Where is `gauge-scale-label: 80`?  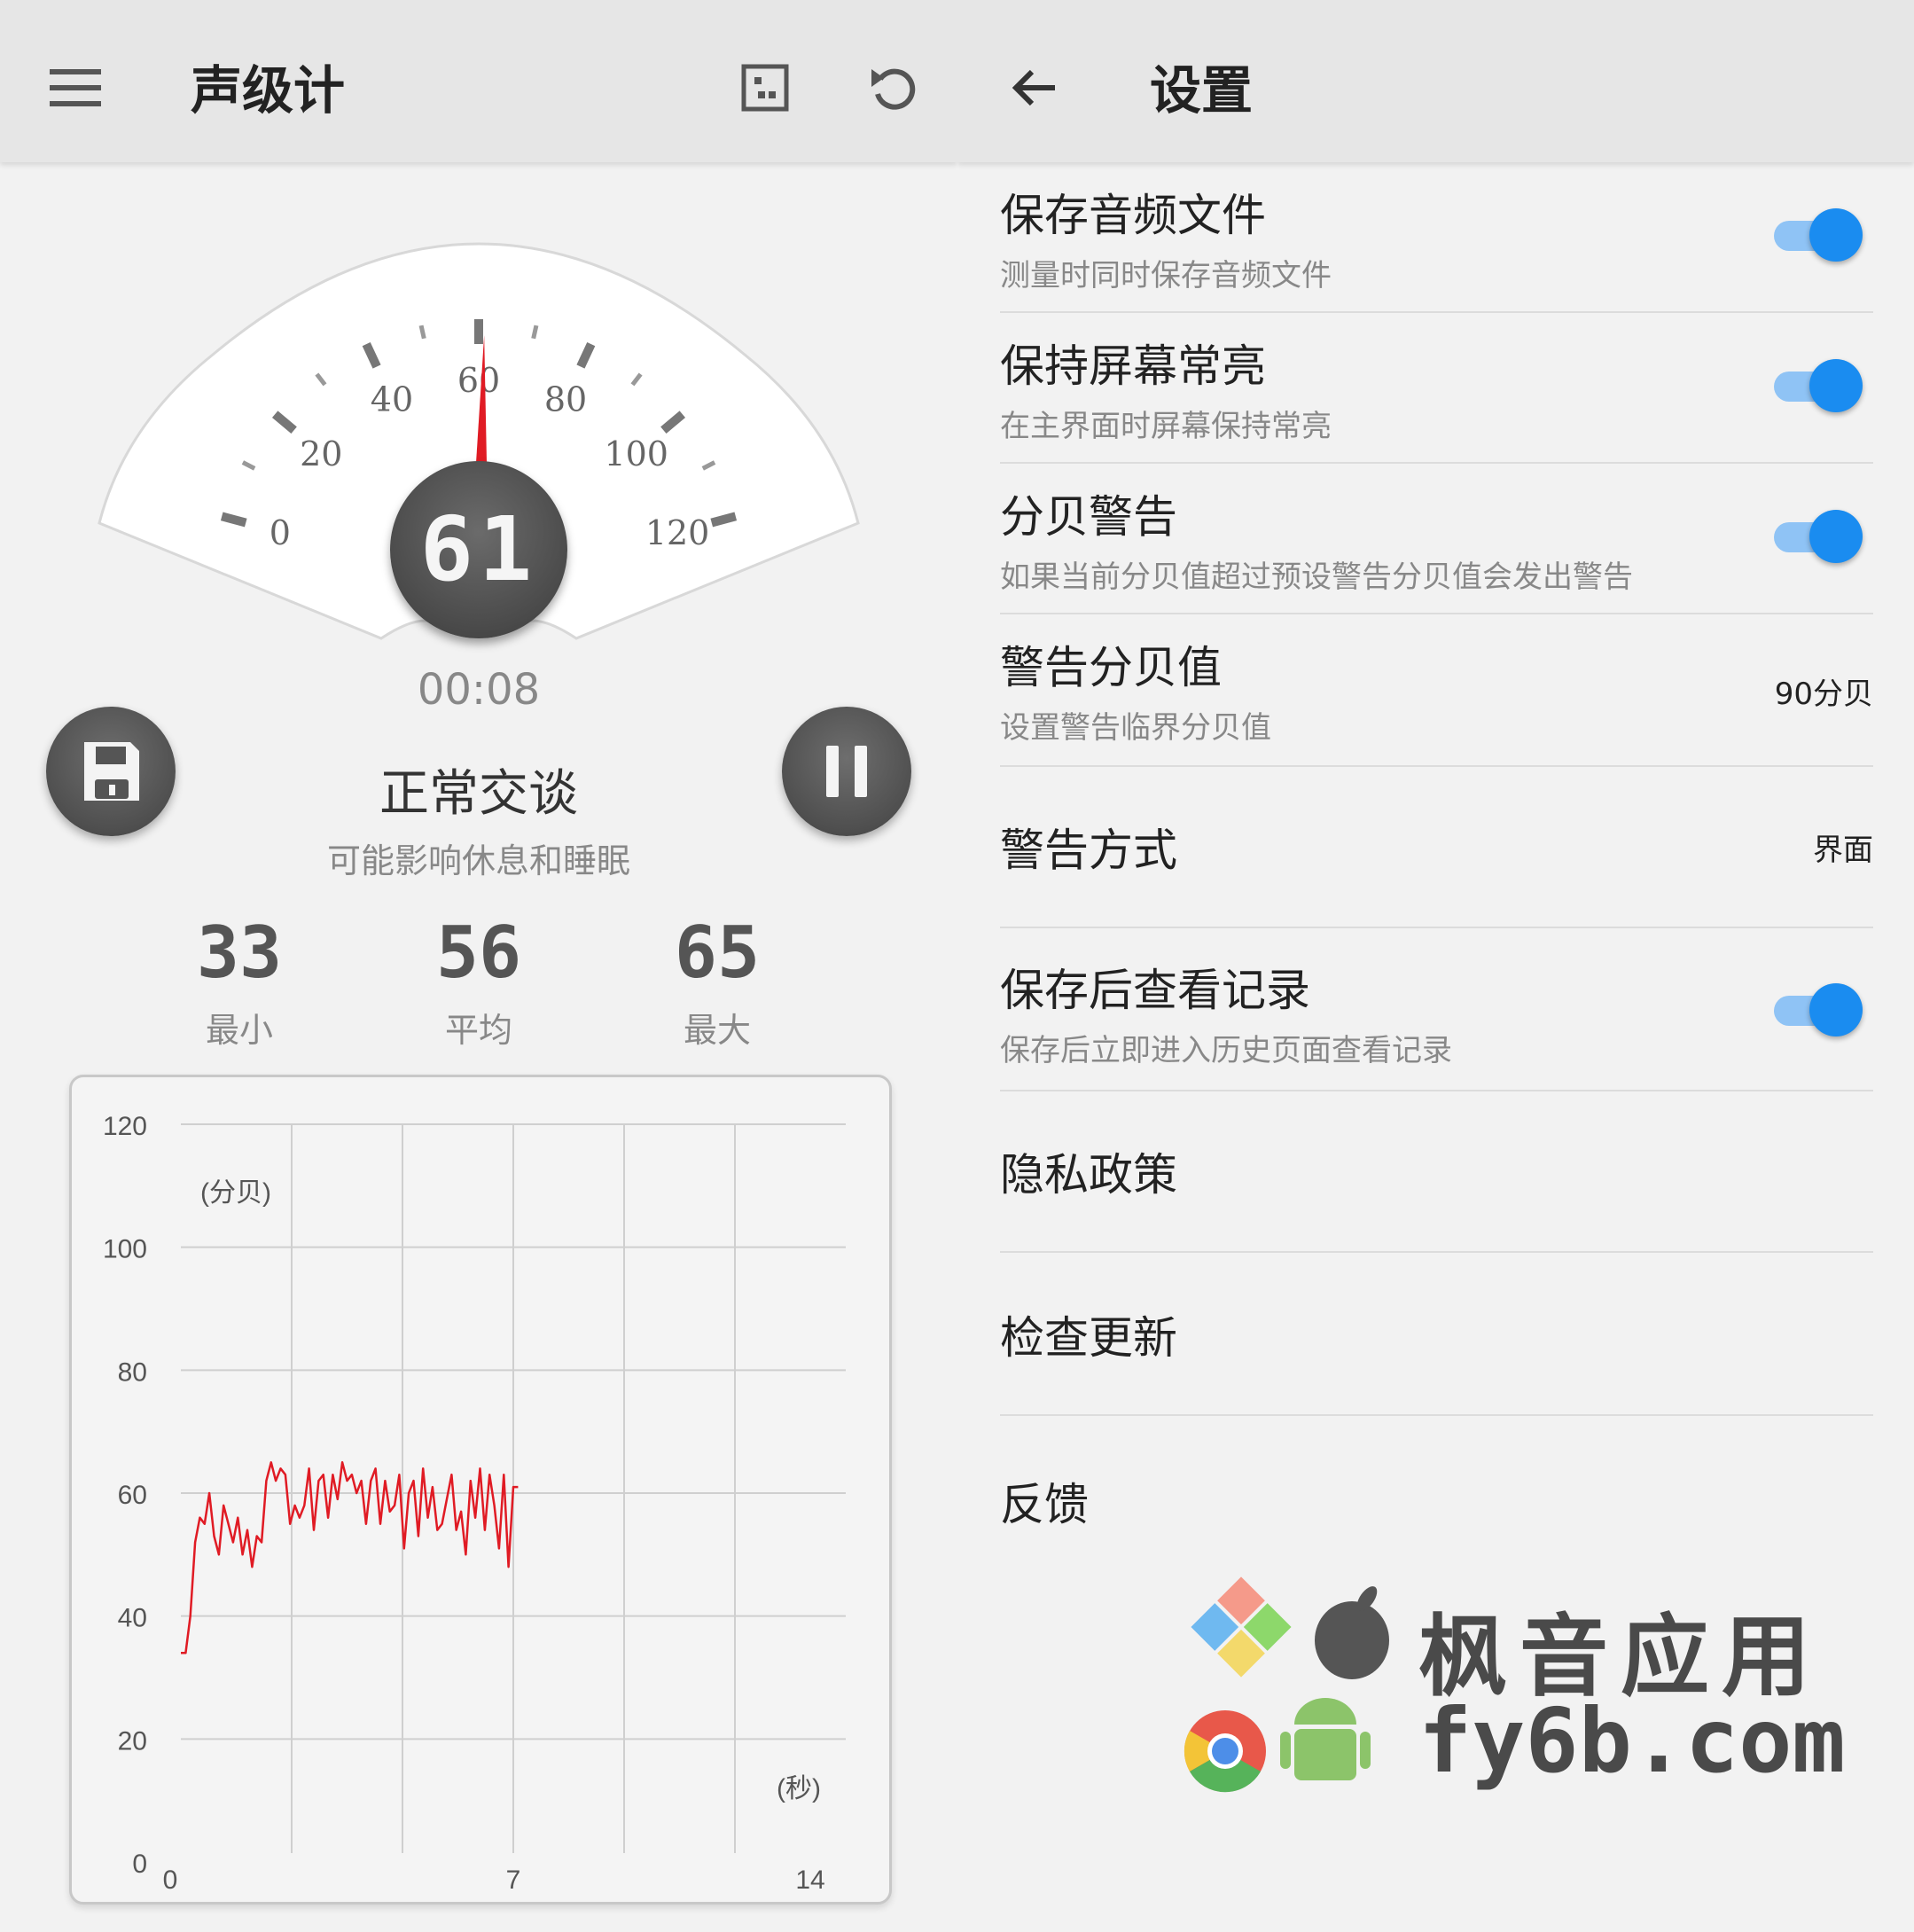
gauge-scale-label: 80 is located at coordinates (565, 399).